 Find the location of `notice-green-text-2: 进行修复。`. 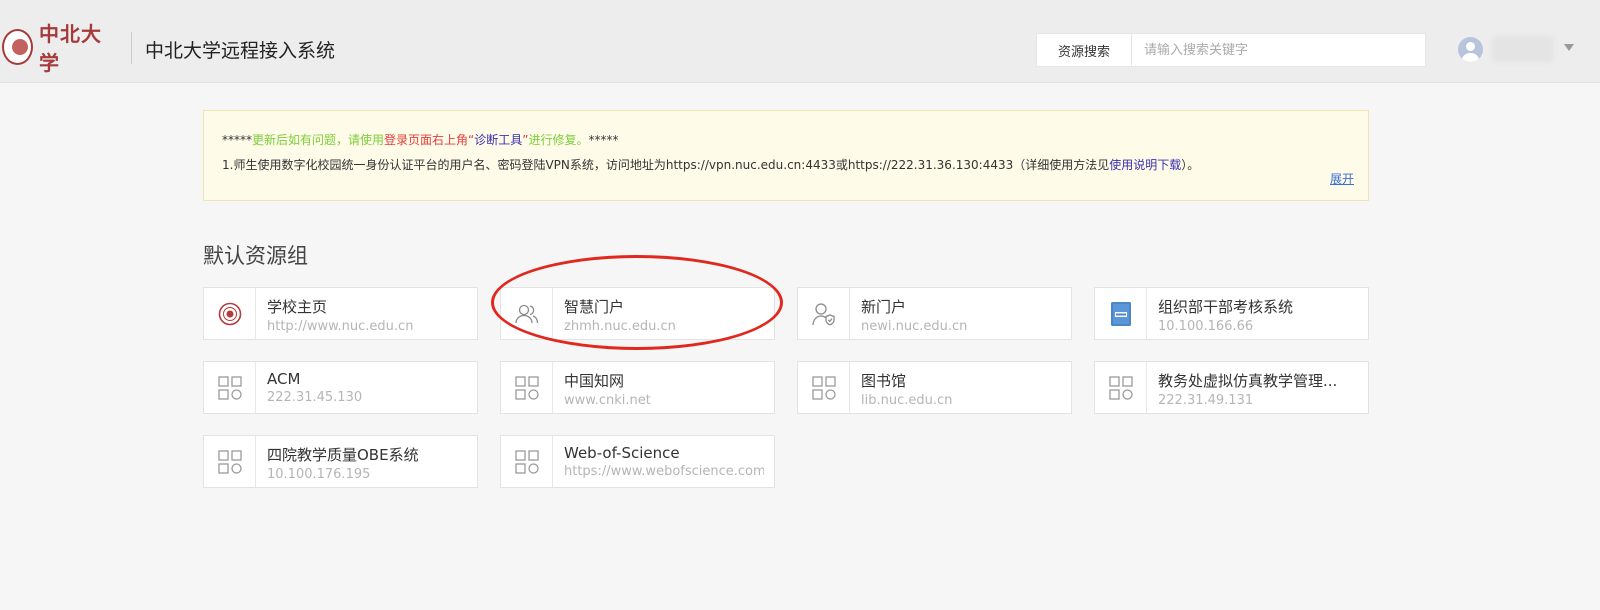

notice-green-text-2: 进行修复。 is located at coordinates (558, 140).